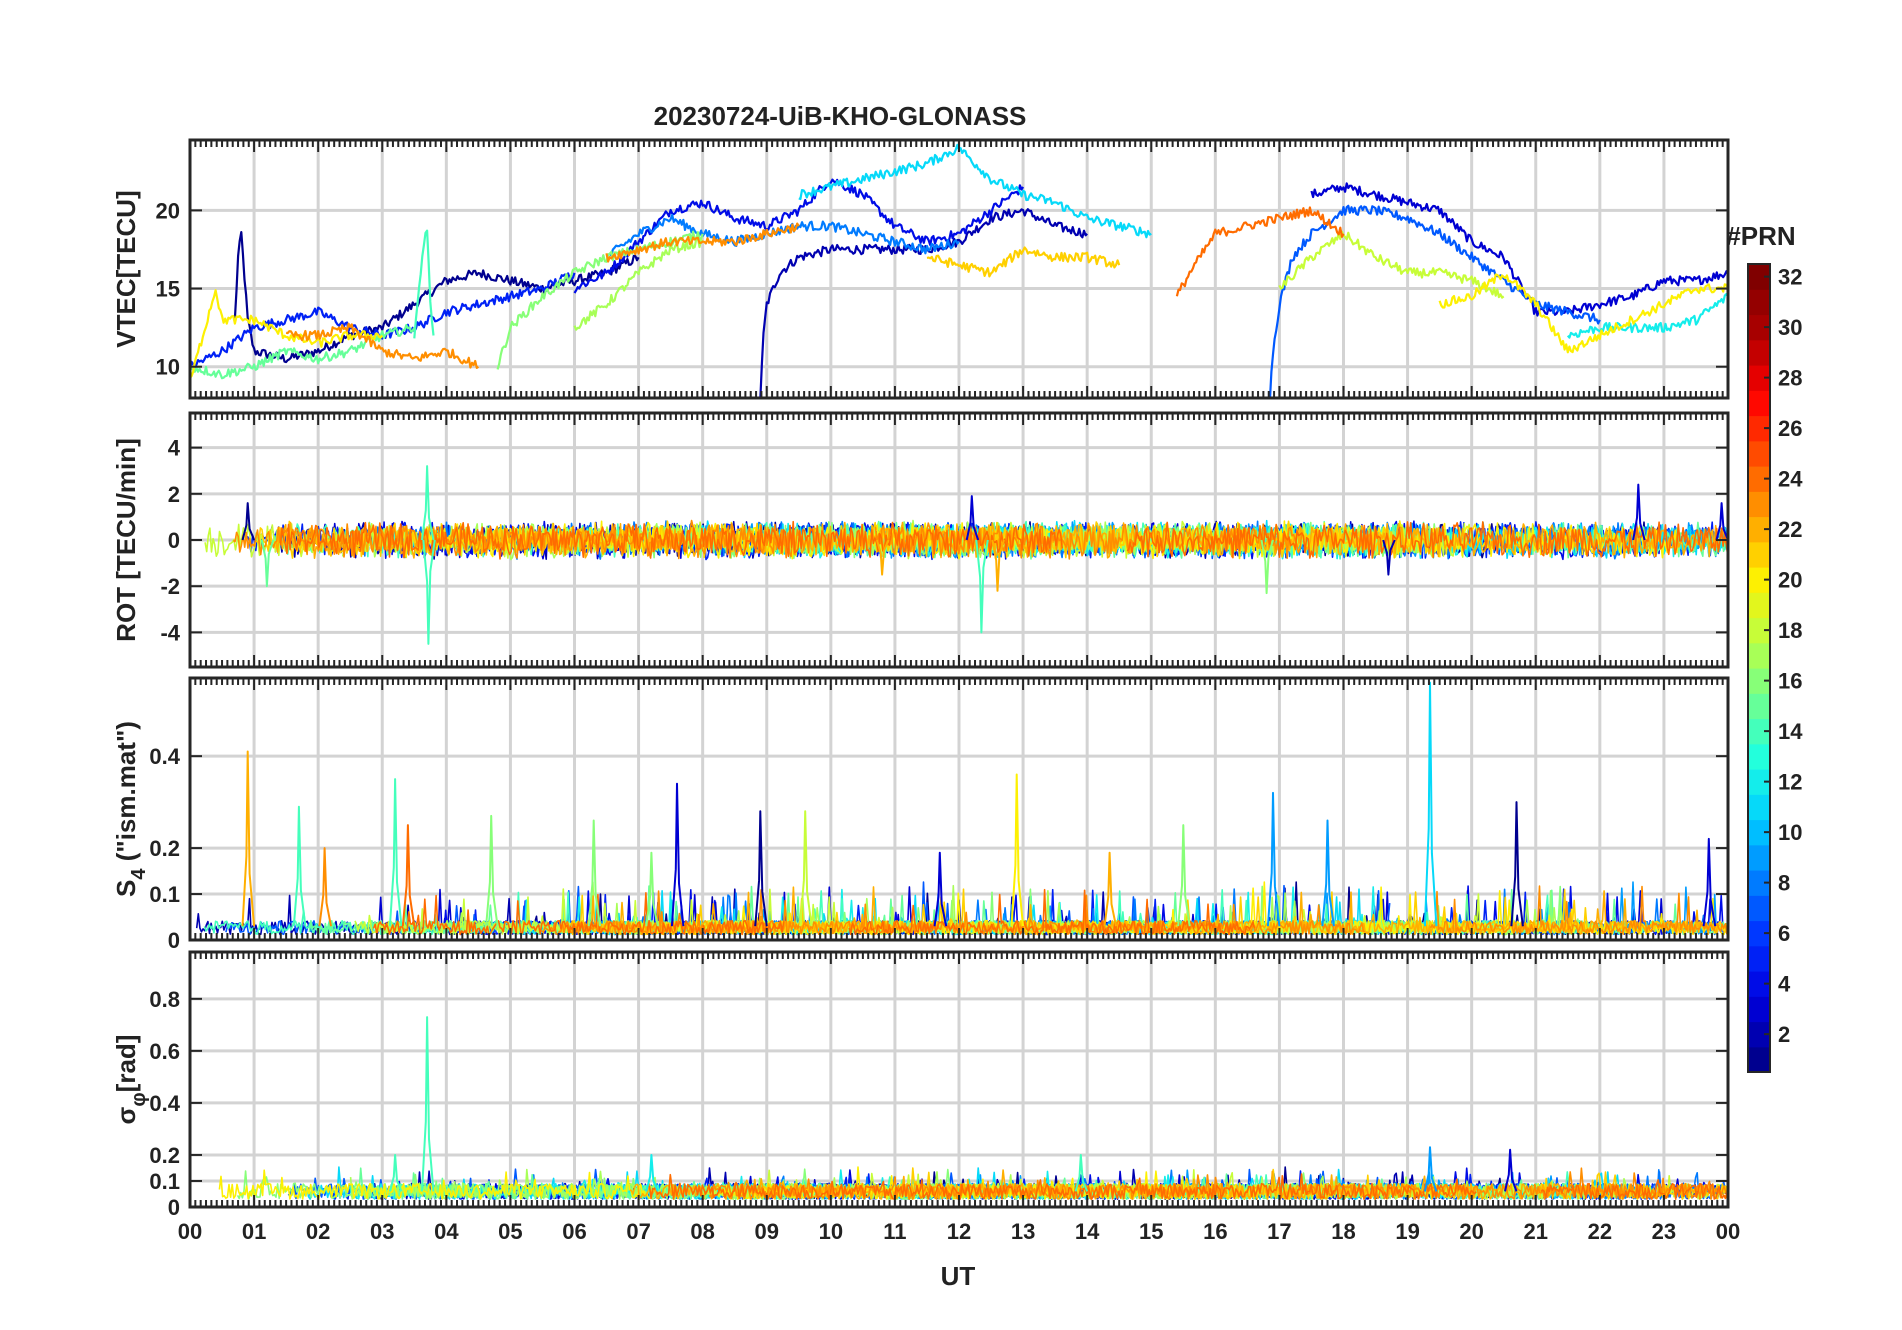 This screenshot has height=1330, width=1902. I want to click on x-tick-label: 01, so click(254, 1231).